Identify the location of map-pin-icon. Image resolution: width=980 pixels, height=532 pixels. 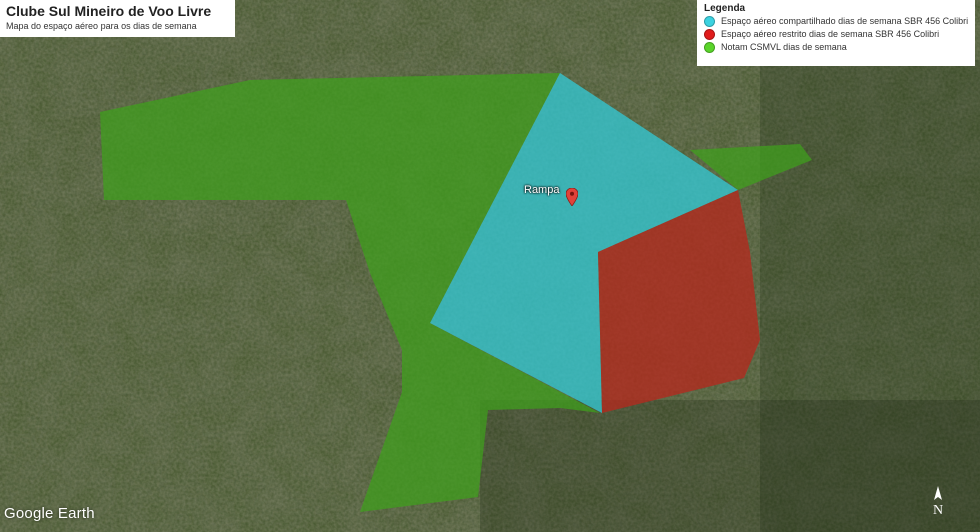
(572, 197).